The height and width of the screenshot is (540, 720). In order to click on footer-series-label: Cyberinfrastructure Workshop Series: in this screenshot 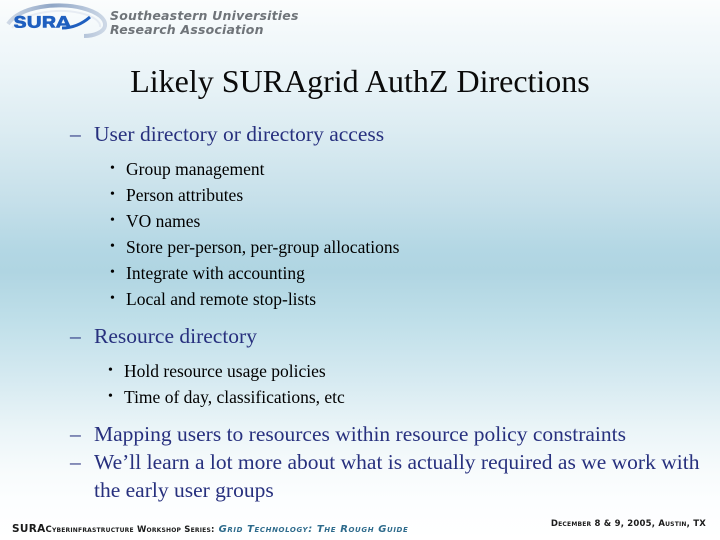, I will do `click(130, 530)`.